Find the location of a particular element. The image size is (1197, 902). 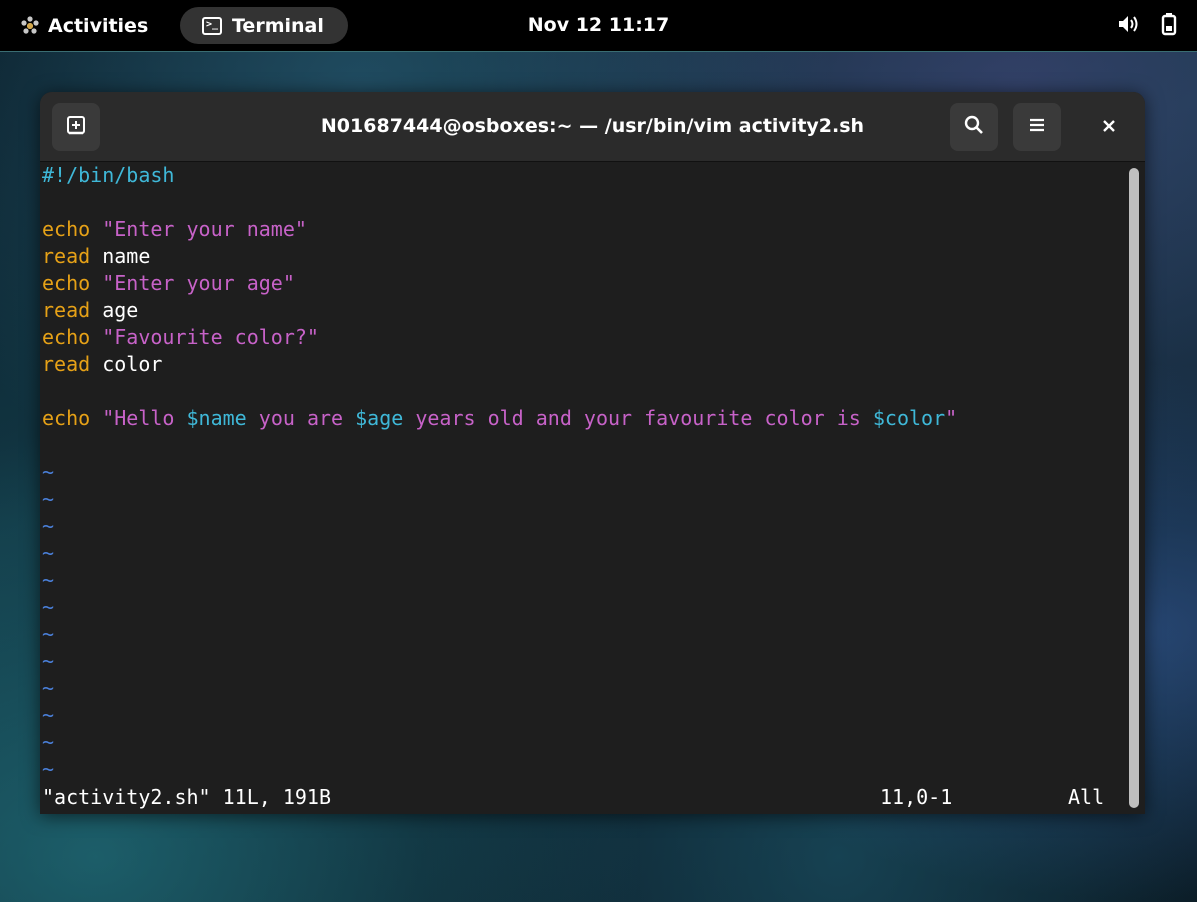

code-string: you are is located at coordinates (301, 418).